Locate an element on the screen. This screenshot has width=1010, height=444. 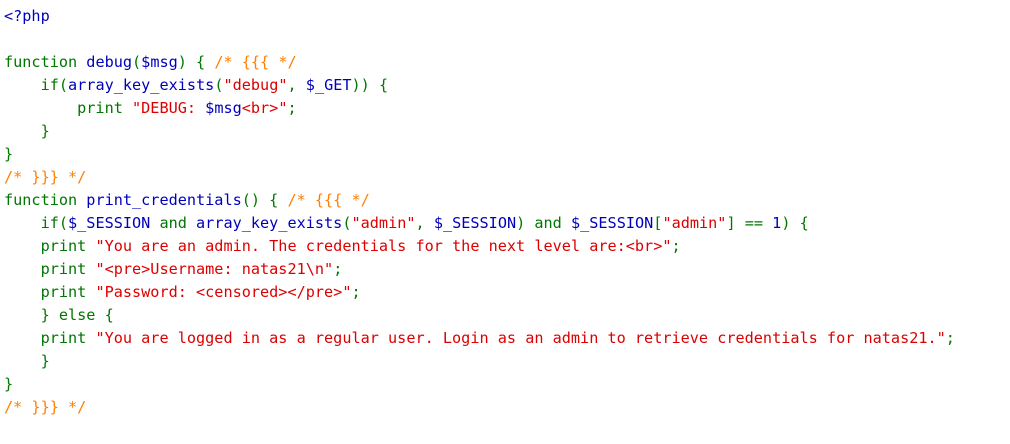
code-line: function print_credentials() { /* {{{ */ is located at coordinates (479, 200).